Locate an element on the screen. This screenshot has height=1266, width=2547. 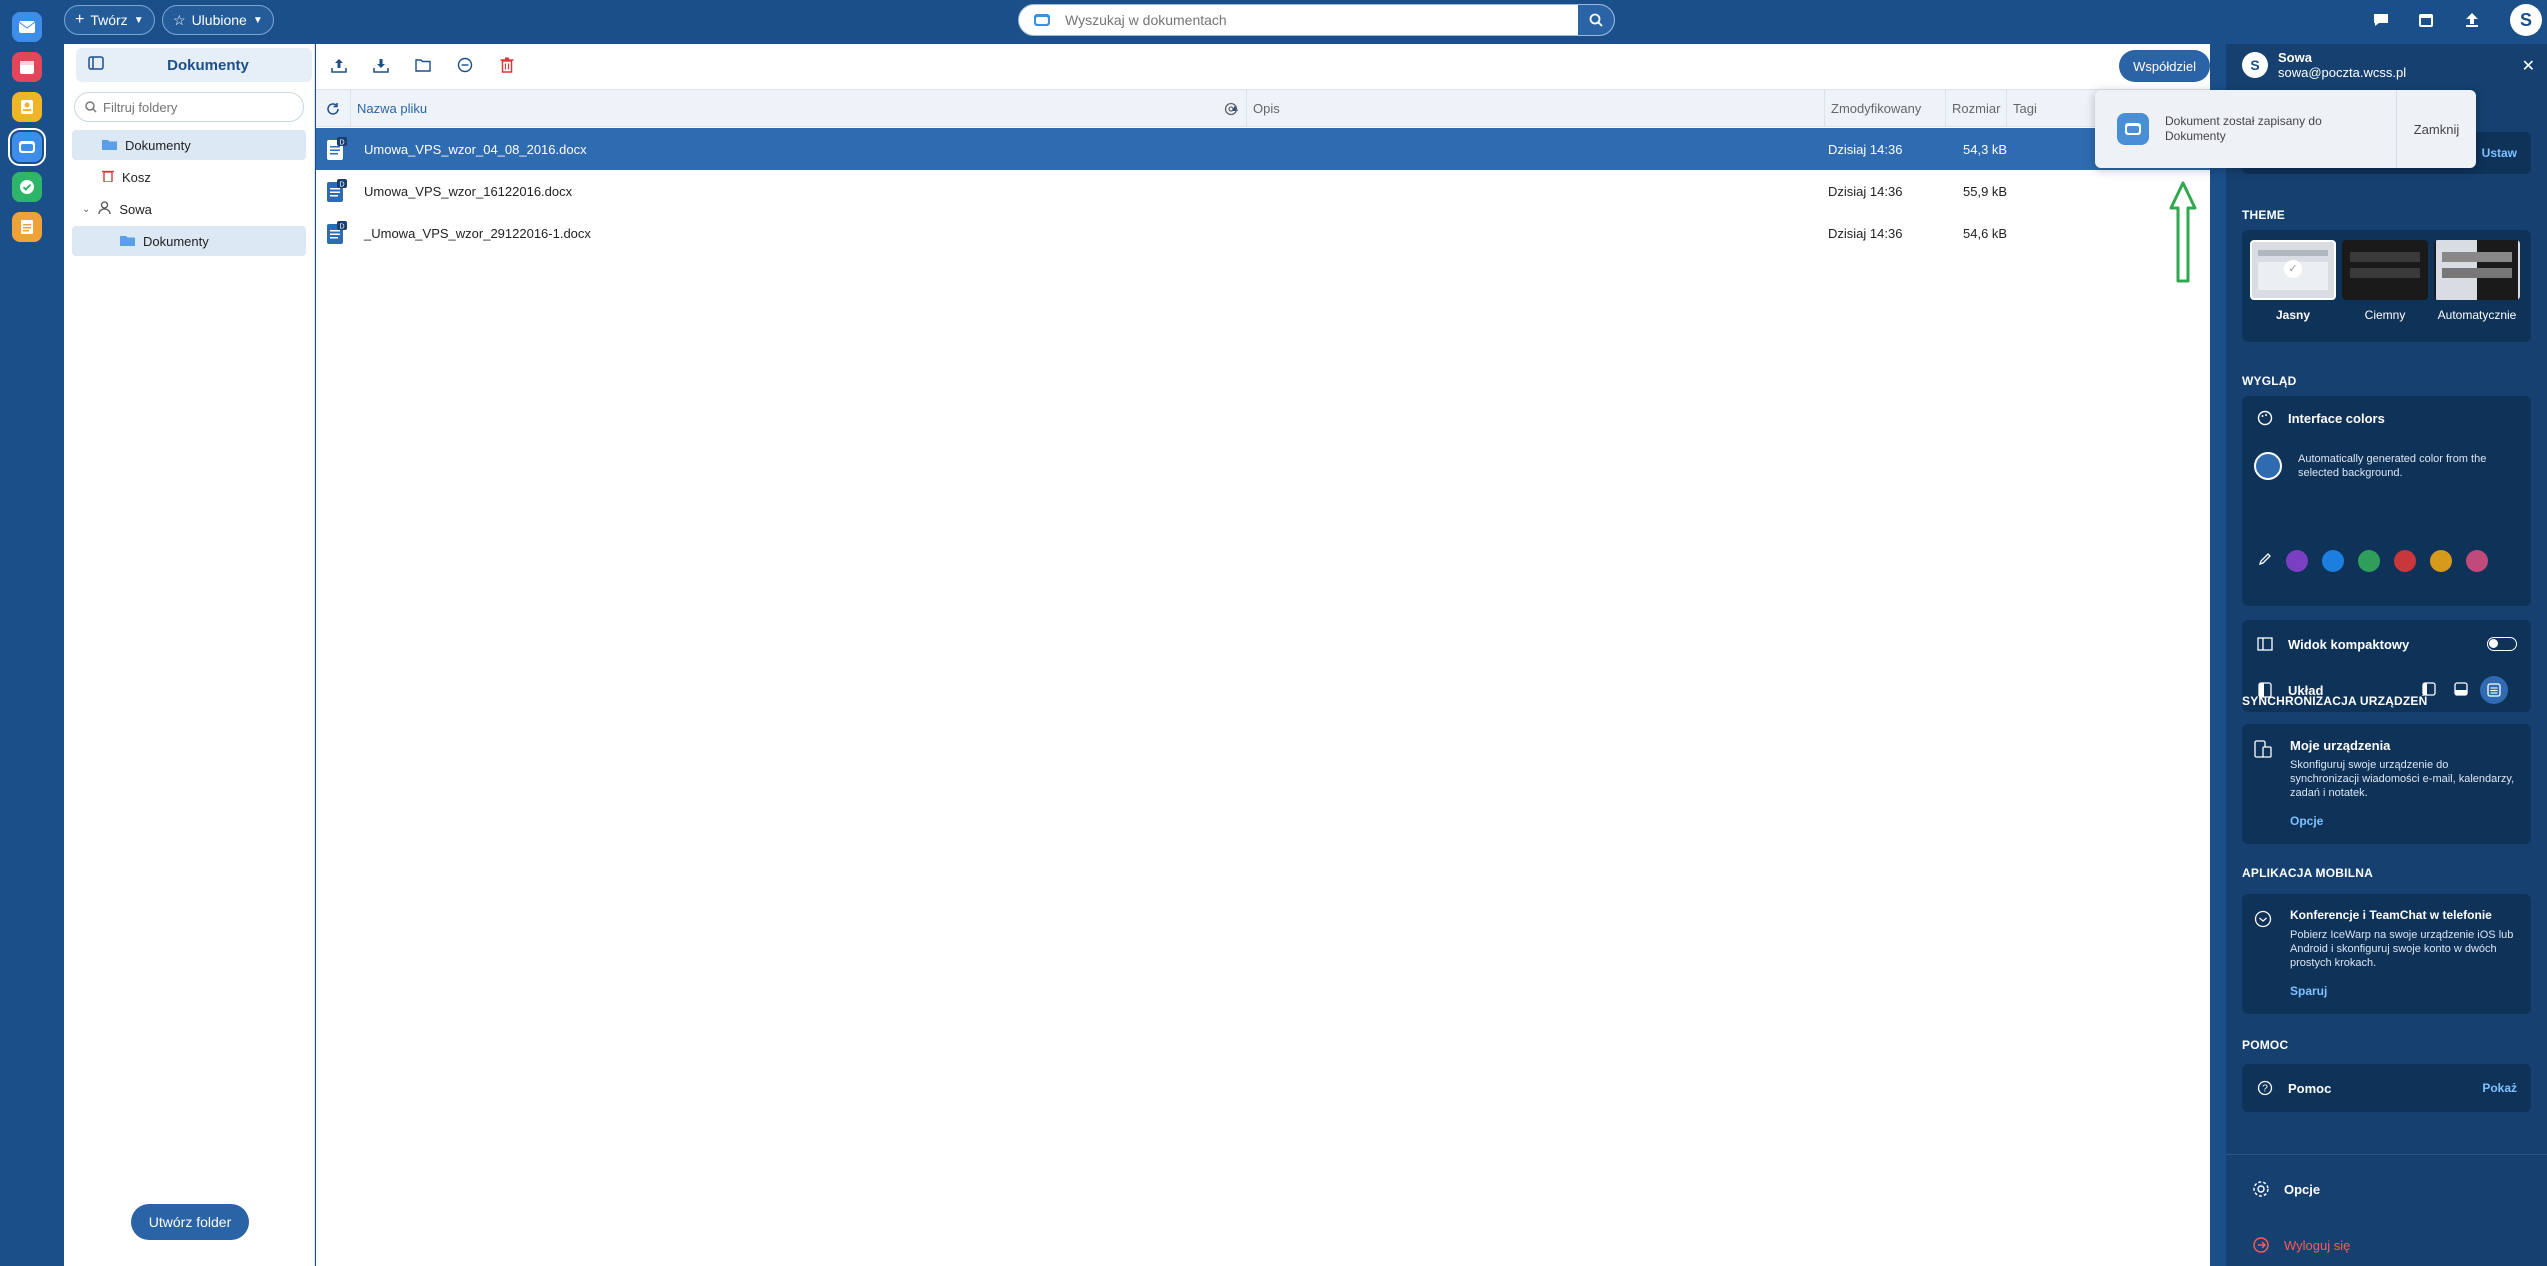
chevron-down-icon: ⌄ is located at coordinates (86, 209).